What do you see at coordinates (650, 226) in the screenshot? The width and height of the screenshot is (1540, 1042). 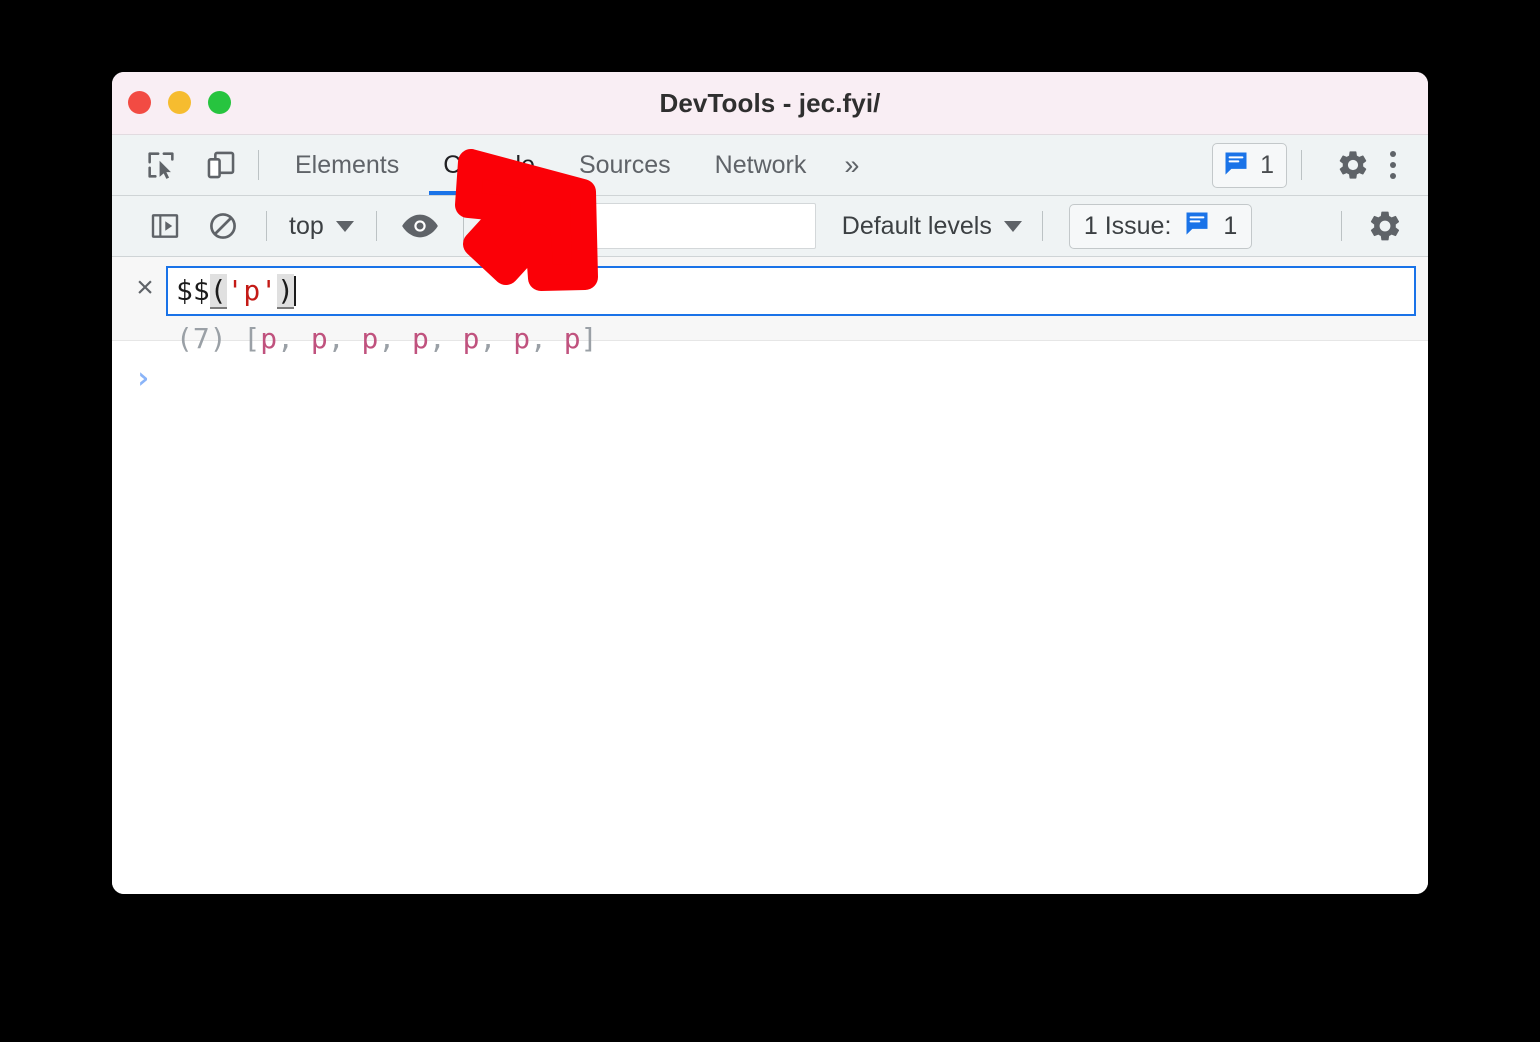 I see `filter-input: Filter` at bounding box center [650, 226].